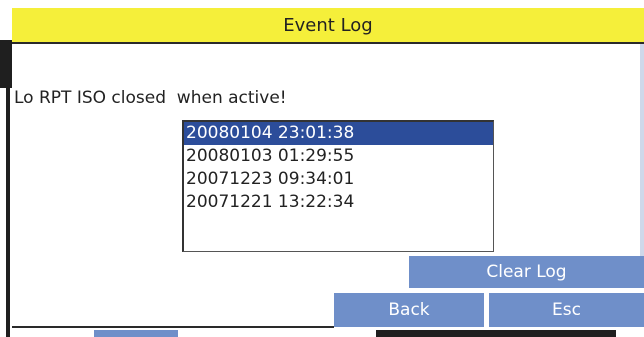 The image size is (644, 337). I want to click on left-border, so click(6, 168).